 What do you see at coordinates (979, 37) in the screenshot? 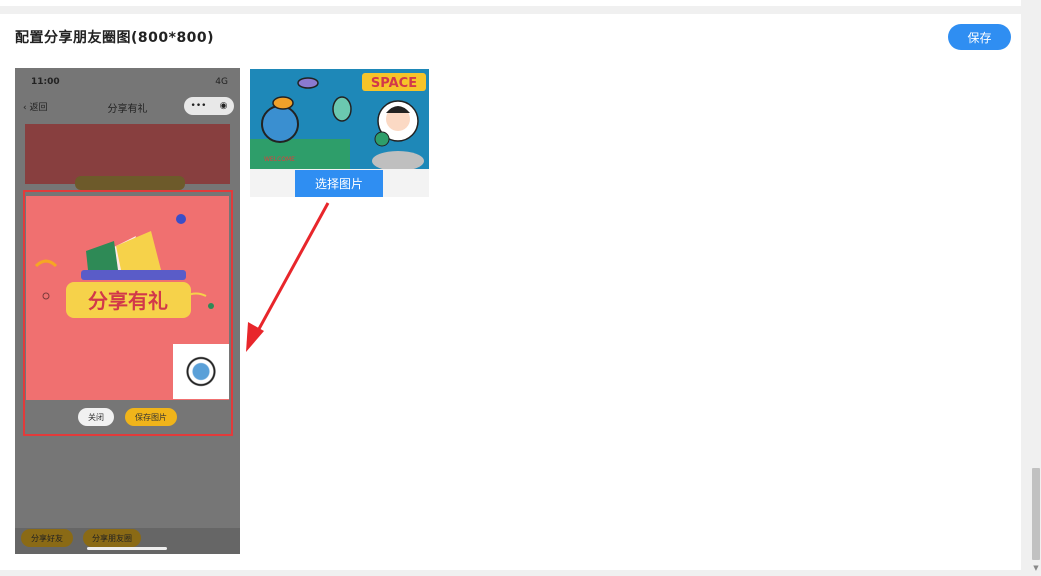
I see `save-button: 保存` at bounding box center [979, 37].